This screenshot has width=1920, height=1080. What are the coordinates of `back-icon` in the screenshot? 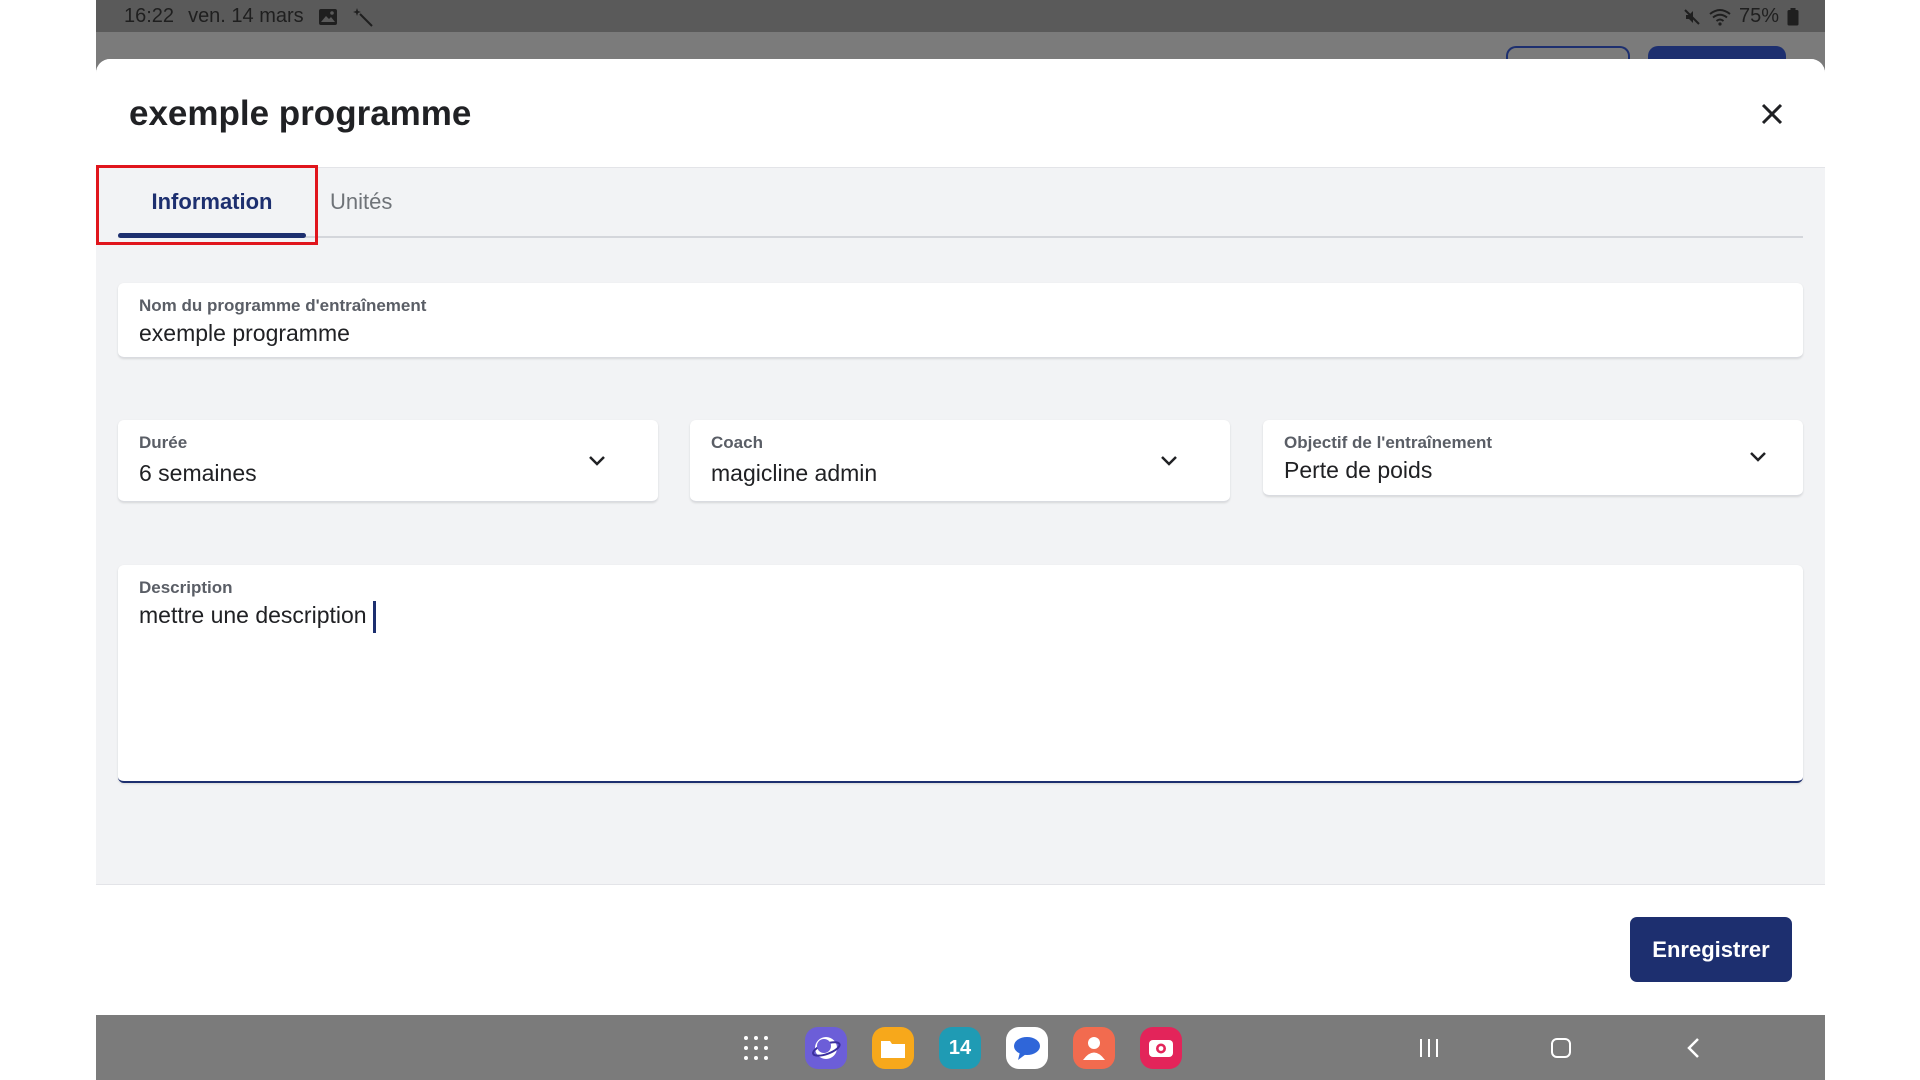 It's located at (1693, 1048).